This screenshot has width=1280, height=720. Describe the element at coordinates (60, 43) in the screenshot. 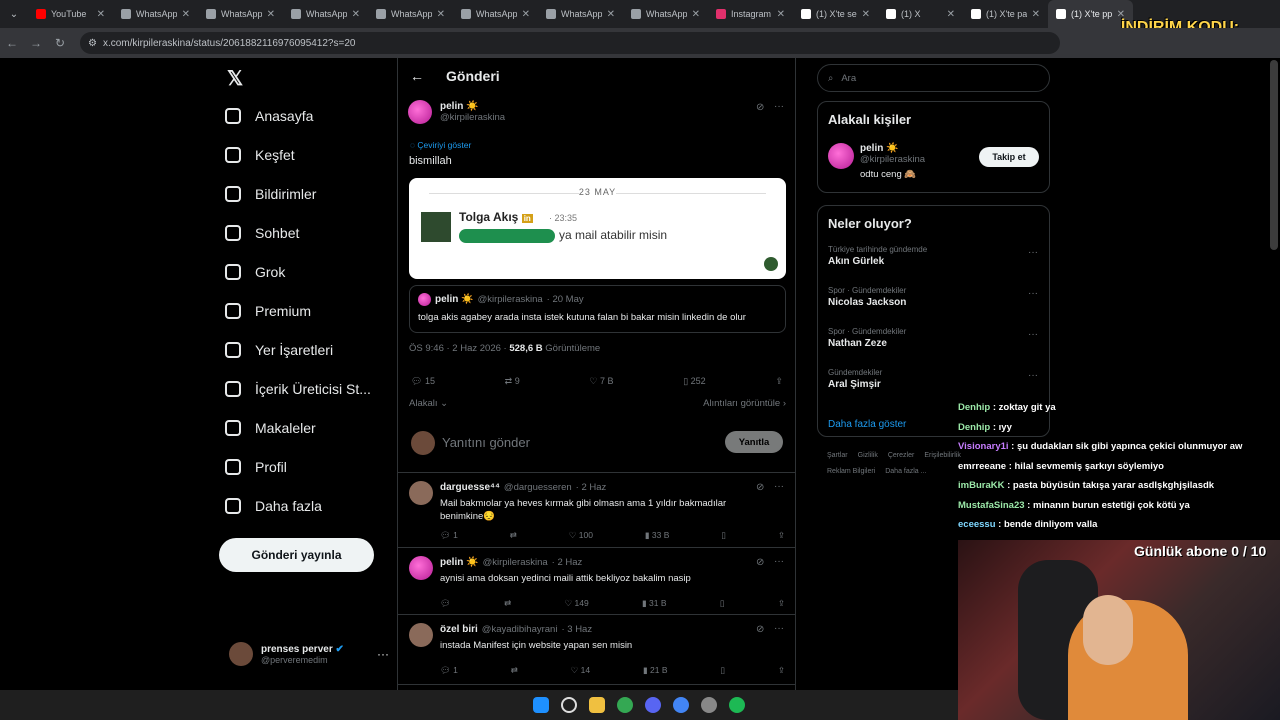

I see `reload-icon: ↻` at that location.